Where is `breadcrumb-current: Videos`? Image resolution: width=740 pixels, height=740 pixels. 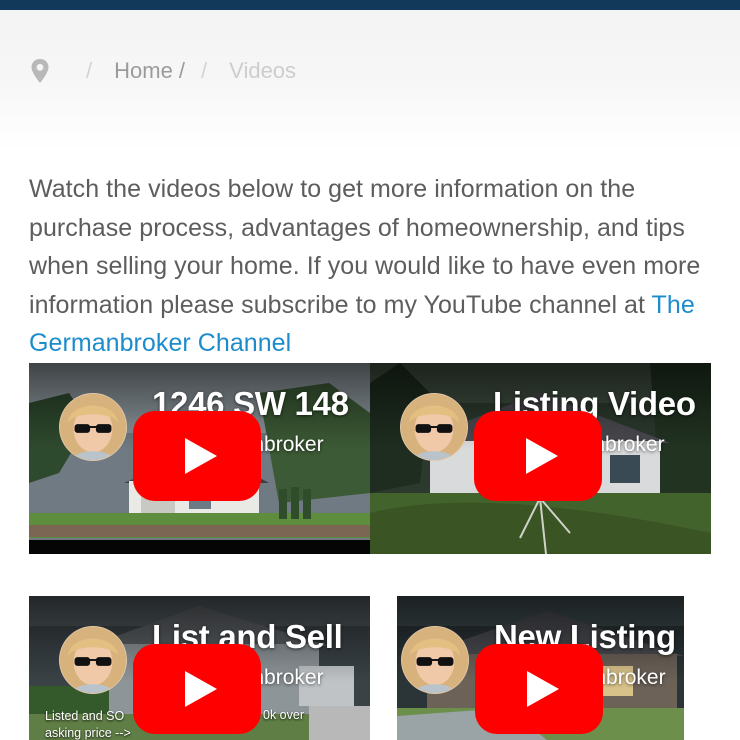
breadcrumb-current: Videos is located at coordinates (263, 70).